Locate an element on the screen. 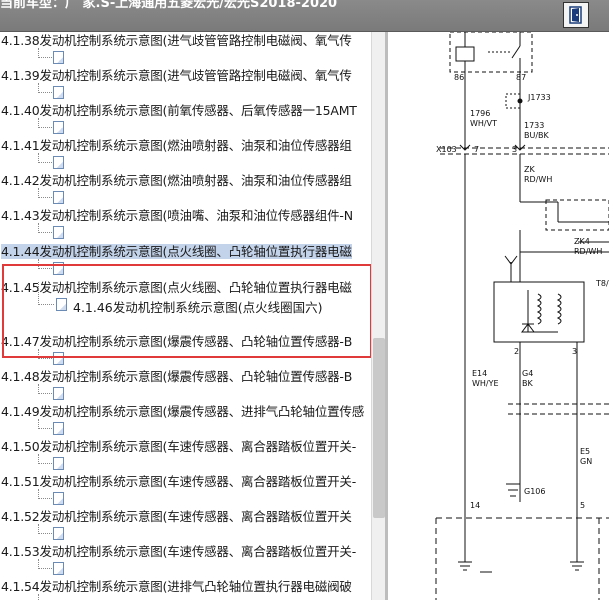  tree-item: 4.1.50发动机控制系统示意图(车速传感器、离合器踏板位置开关- is located at coordinates (185, 455).